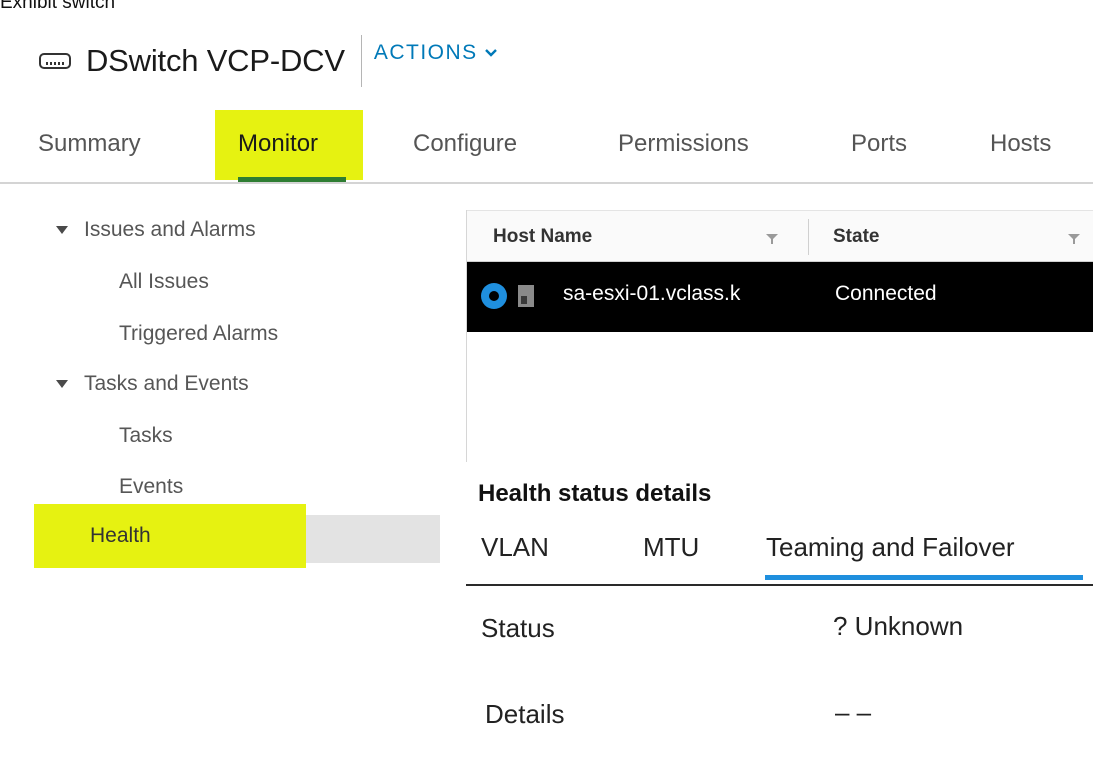 The height and width of the screenshot is (779, 1093). What do you see at coordinates (146, 436) in the screenshot?
I see `nav-item-tasks: Tasks` at bounding box center [146, 436].